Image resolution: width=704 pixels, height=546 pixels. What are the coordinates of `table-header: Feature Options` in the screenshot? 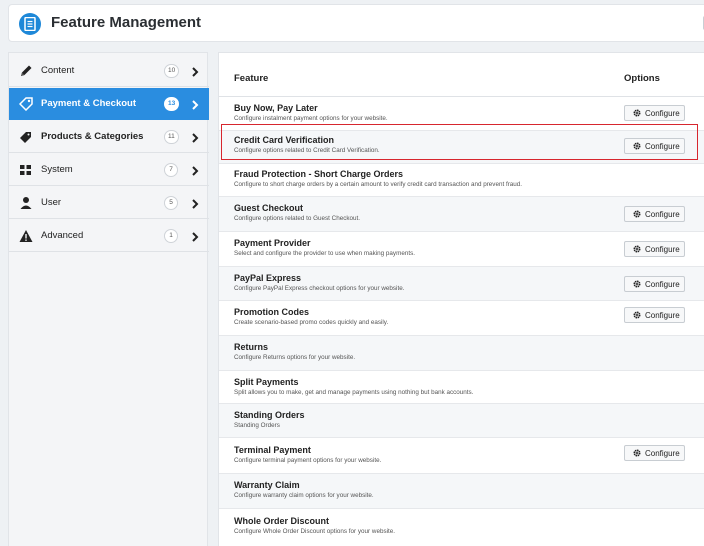 It's located at (461, 75).